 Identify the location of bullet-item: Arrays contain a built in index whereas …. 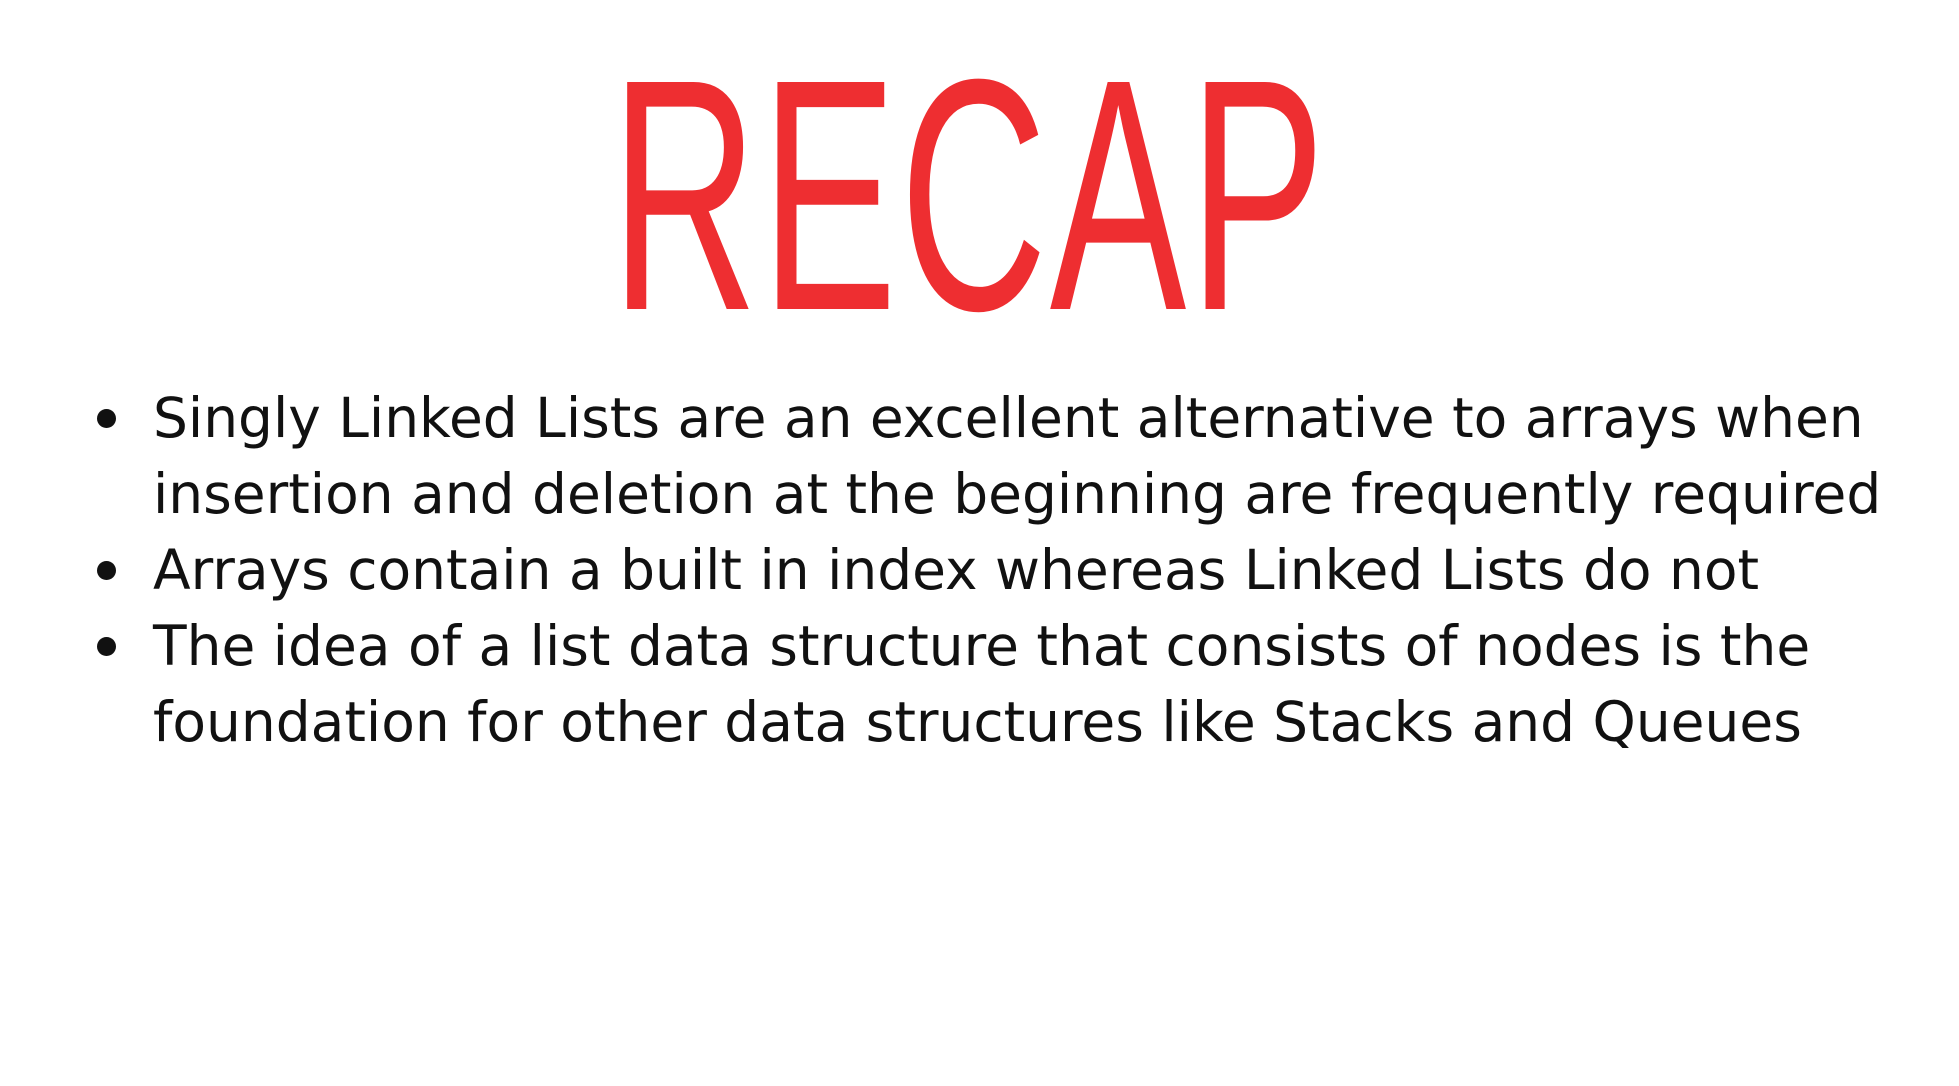
(1005, 570).